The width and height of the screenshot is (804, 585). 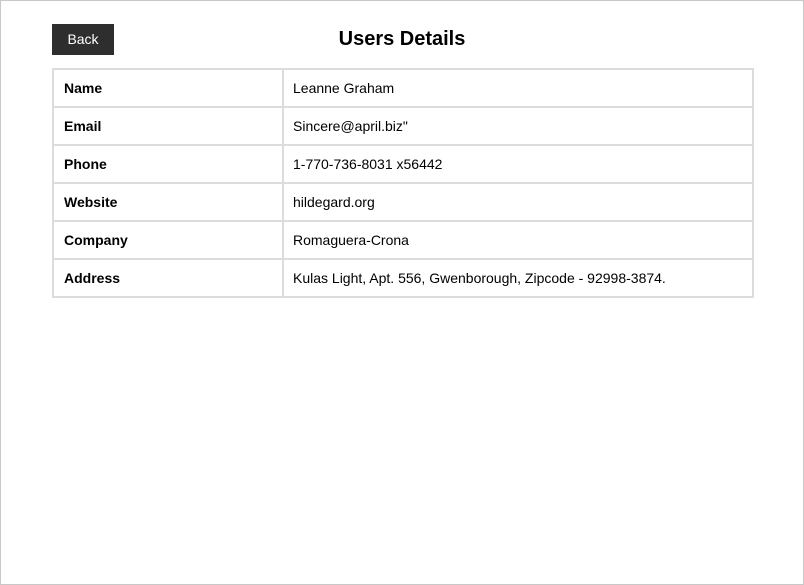 I want to click on table-row-email: Email Sincere@april.biz", so click(x=403, y=126).